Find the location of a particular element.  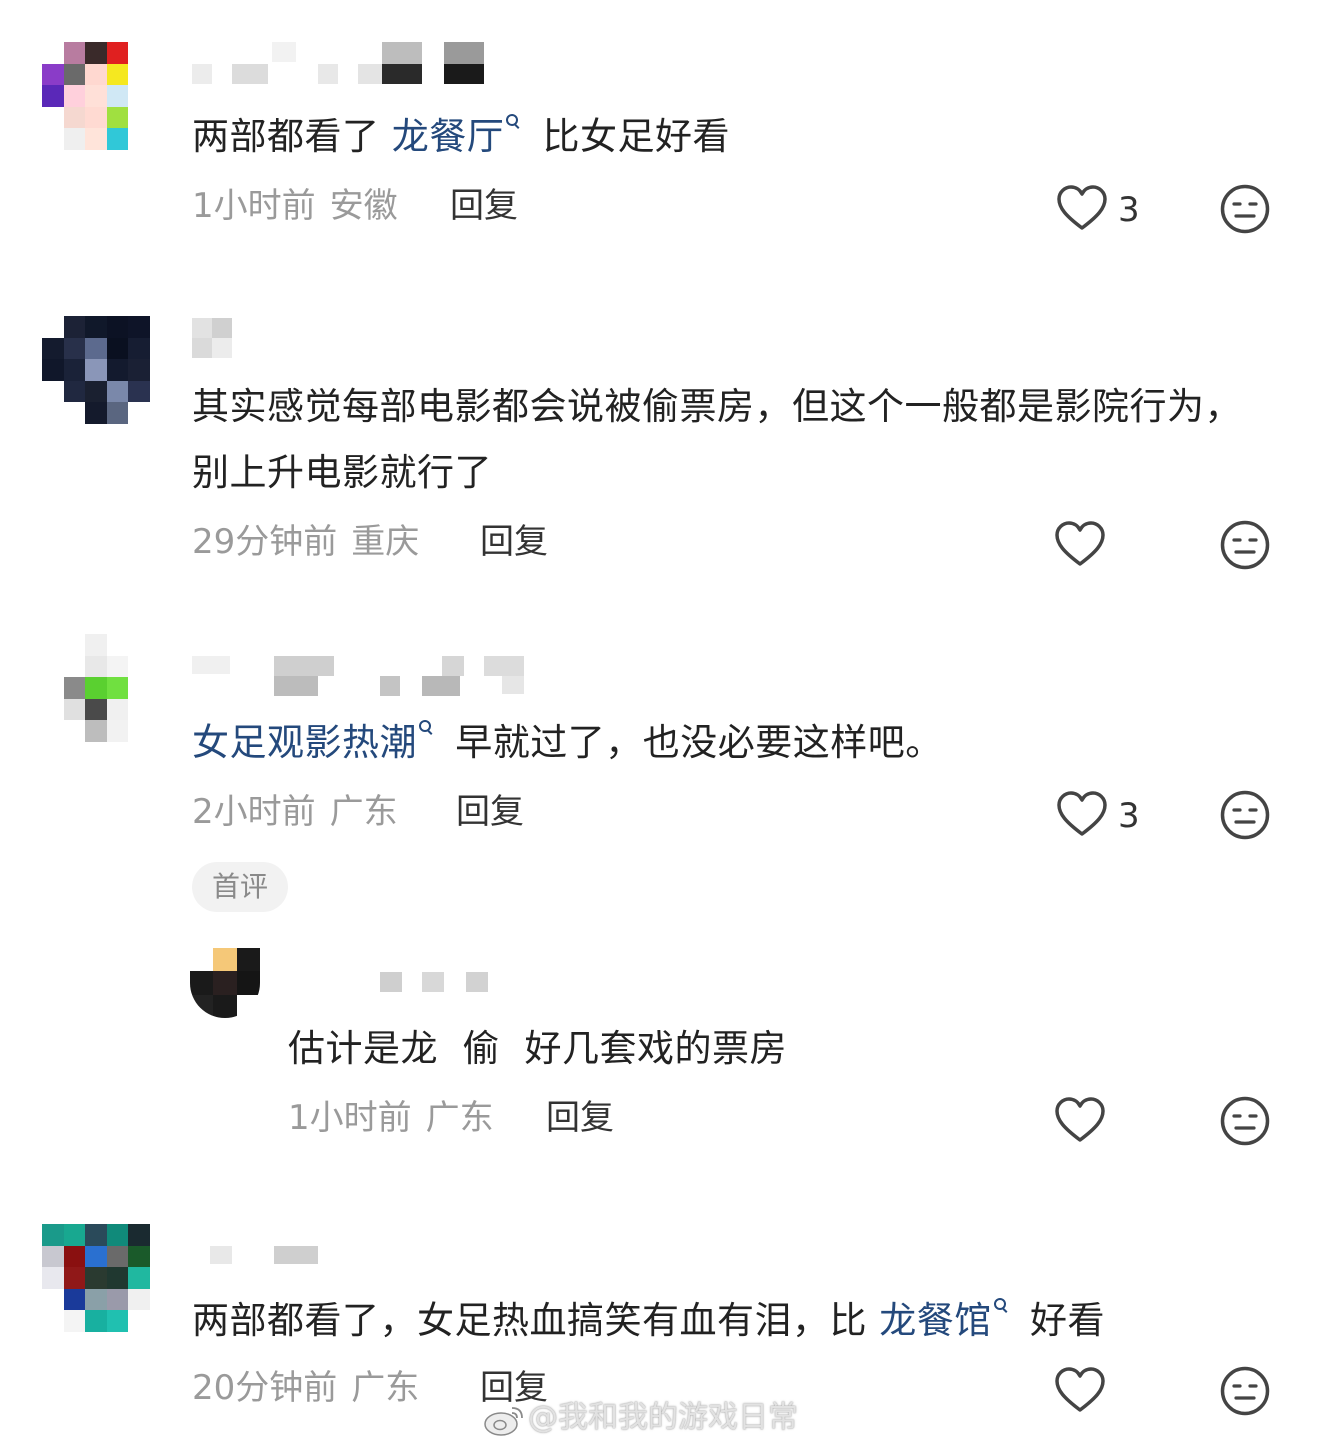

reply-text: 估计是龙 偷 好几套戏的票房 is located at coordinates (538, 1048).